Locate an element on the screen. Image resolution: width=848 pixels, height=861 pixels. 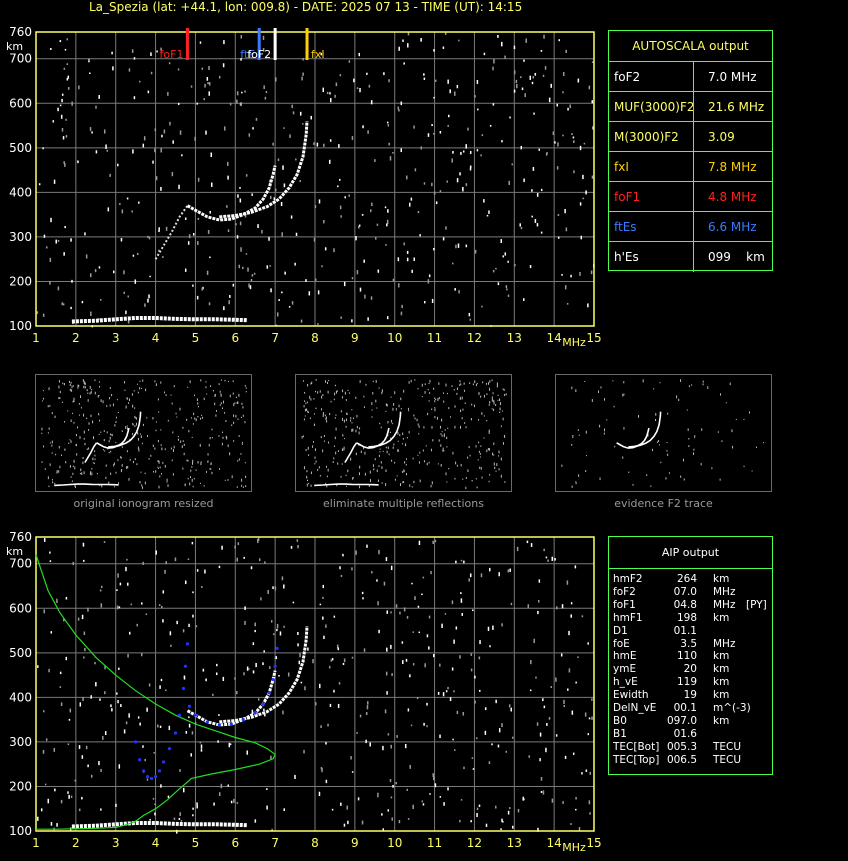
aip-unit: MHz is located at coordinates (724, 643).